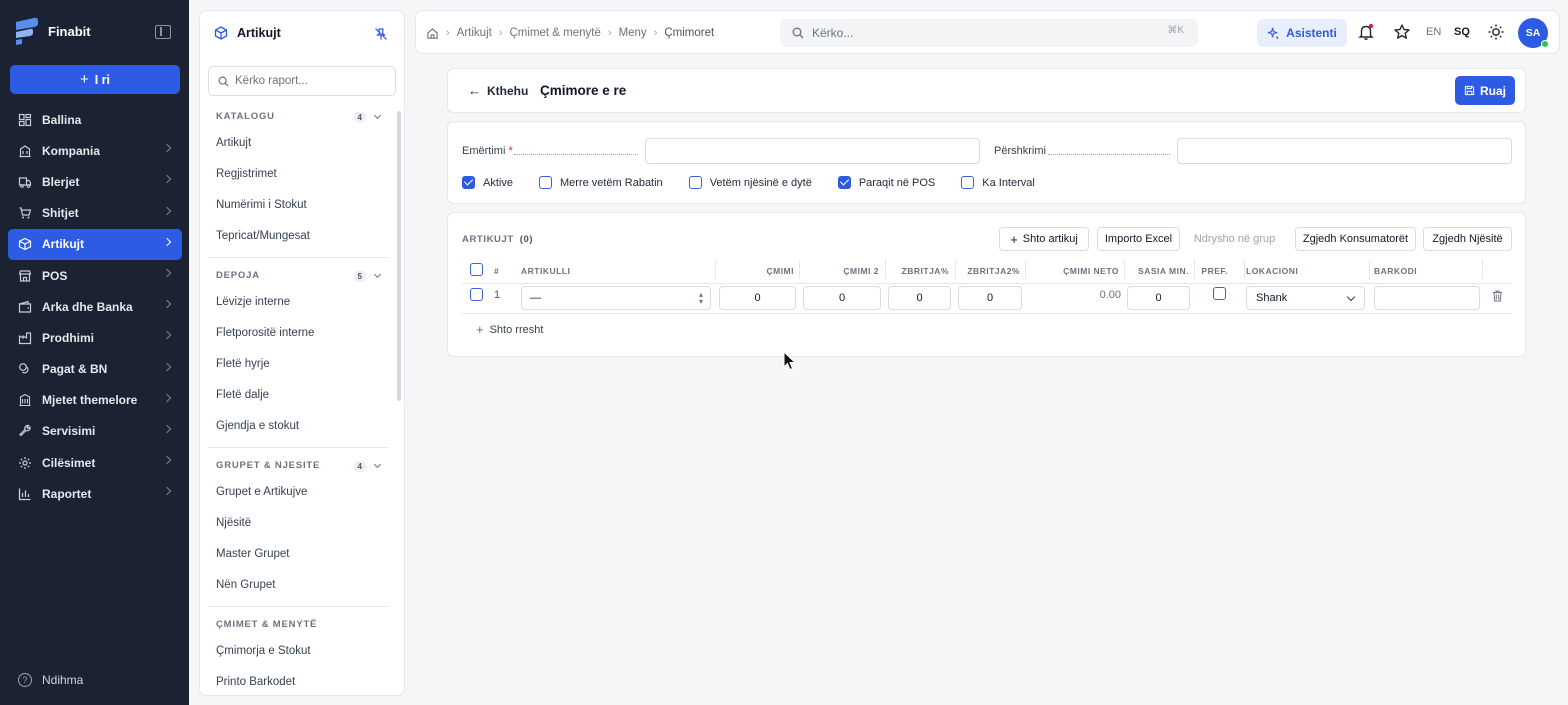 This screenshot has height=705, width=1568. Describe the element at coordinates (1219, 293) in the screenshot. I see `pref-checkbox` at that location.